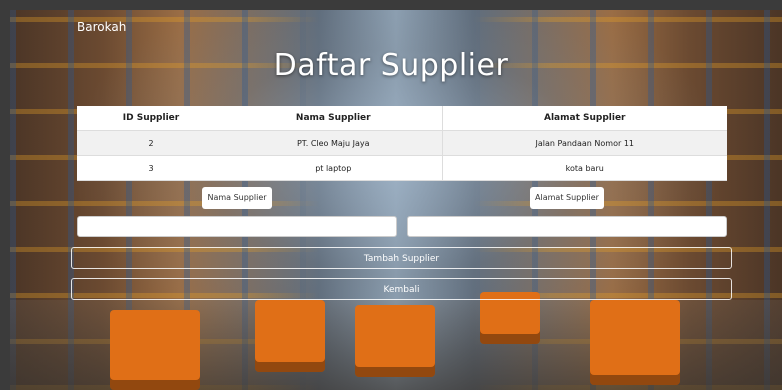 The height and width of the screenshot is (390, 782). I want to click on nama-supplier-label: Nama Supplier, so click(237, 198).